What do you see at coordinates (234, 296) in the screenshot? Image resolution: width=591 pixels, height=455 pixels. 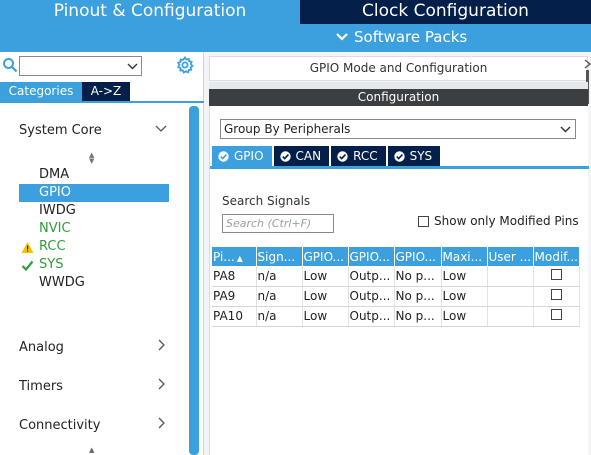 I see `cell: PA9` at bounding box center [234, 296].